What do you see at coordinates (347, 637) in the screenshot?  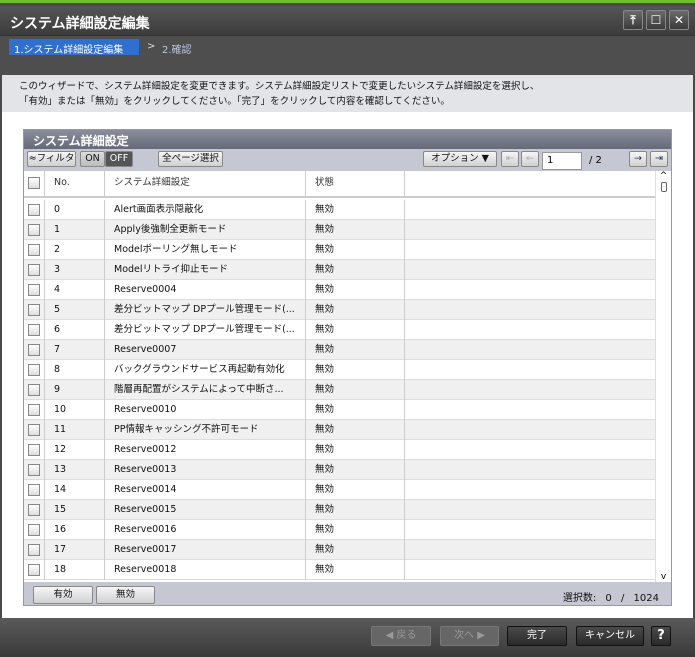 I see `bottom-bar: ◀ 戻る 次へ ▶ 完了 キャンセル ?` at bounding box center [347, 637].